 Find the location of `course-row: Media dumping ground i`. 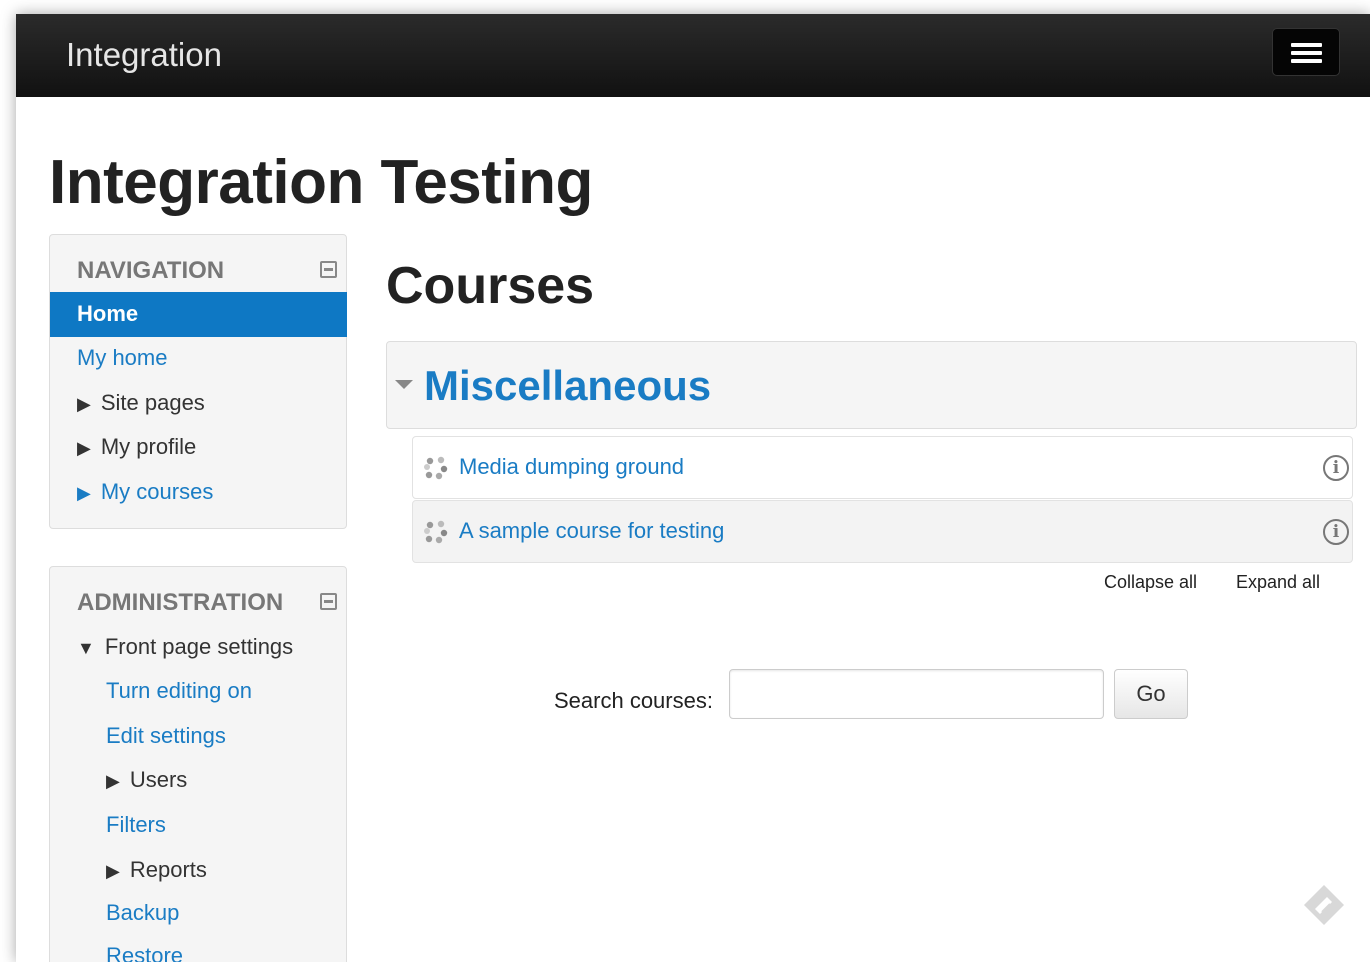

course-row: Media dumping ground i is located at coordinates (882, 467).